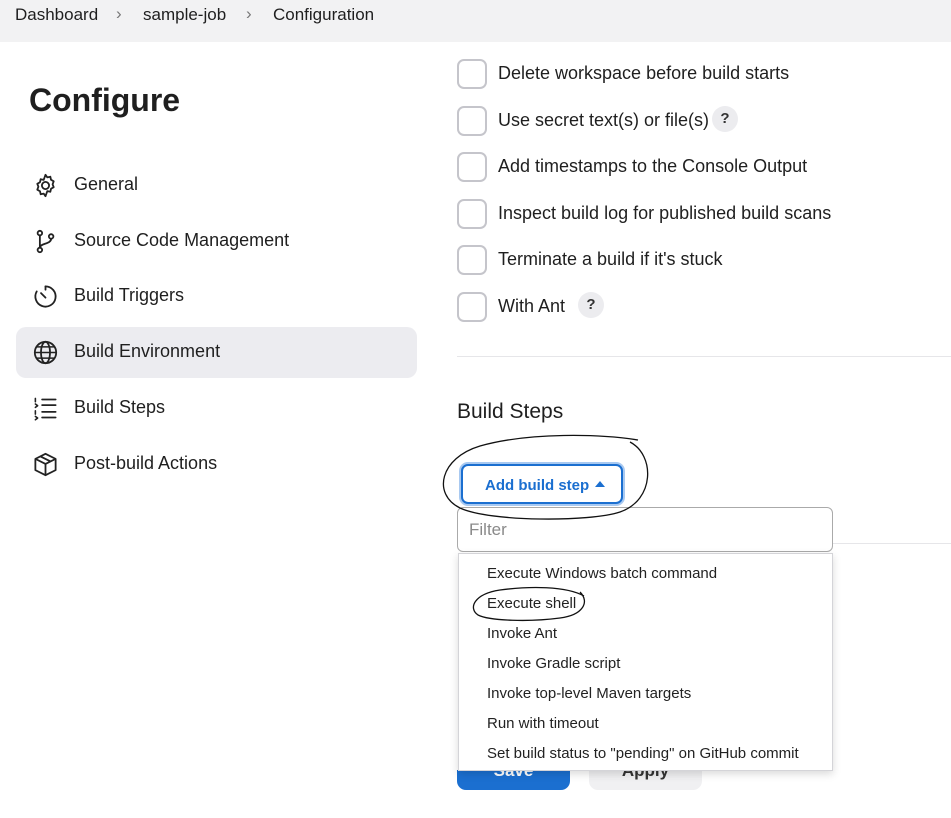 Image resolution: width=951 pixels, height=818 pixels. What do you see at coordinates (472, 214) in the screenshot?
I see `inspect-build-log-checkbox` at bounding box center [472, 214].